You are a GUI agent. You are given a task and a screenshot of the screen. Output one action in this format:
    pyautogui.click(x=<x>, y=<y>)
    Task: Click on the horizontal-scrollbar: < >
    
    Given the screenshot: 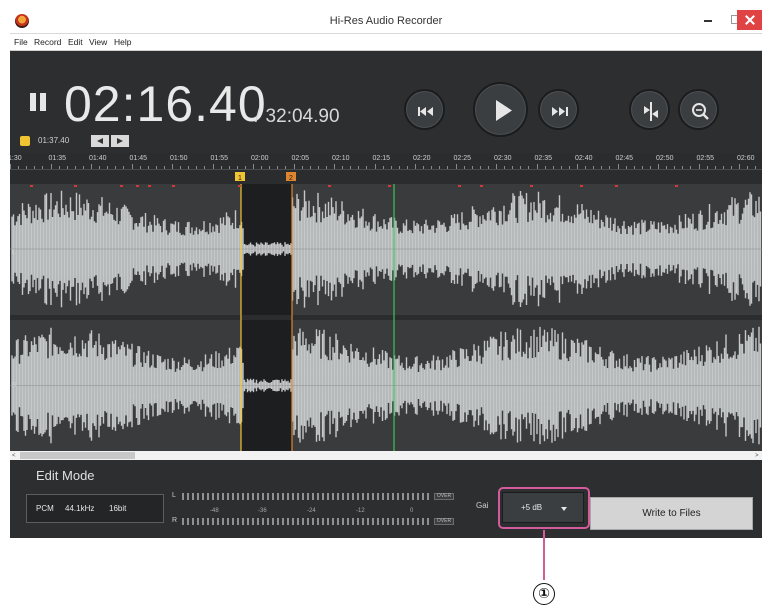 What is the action you would take?
    pyautogui.click(x=386, y=455)
    